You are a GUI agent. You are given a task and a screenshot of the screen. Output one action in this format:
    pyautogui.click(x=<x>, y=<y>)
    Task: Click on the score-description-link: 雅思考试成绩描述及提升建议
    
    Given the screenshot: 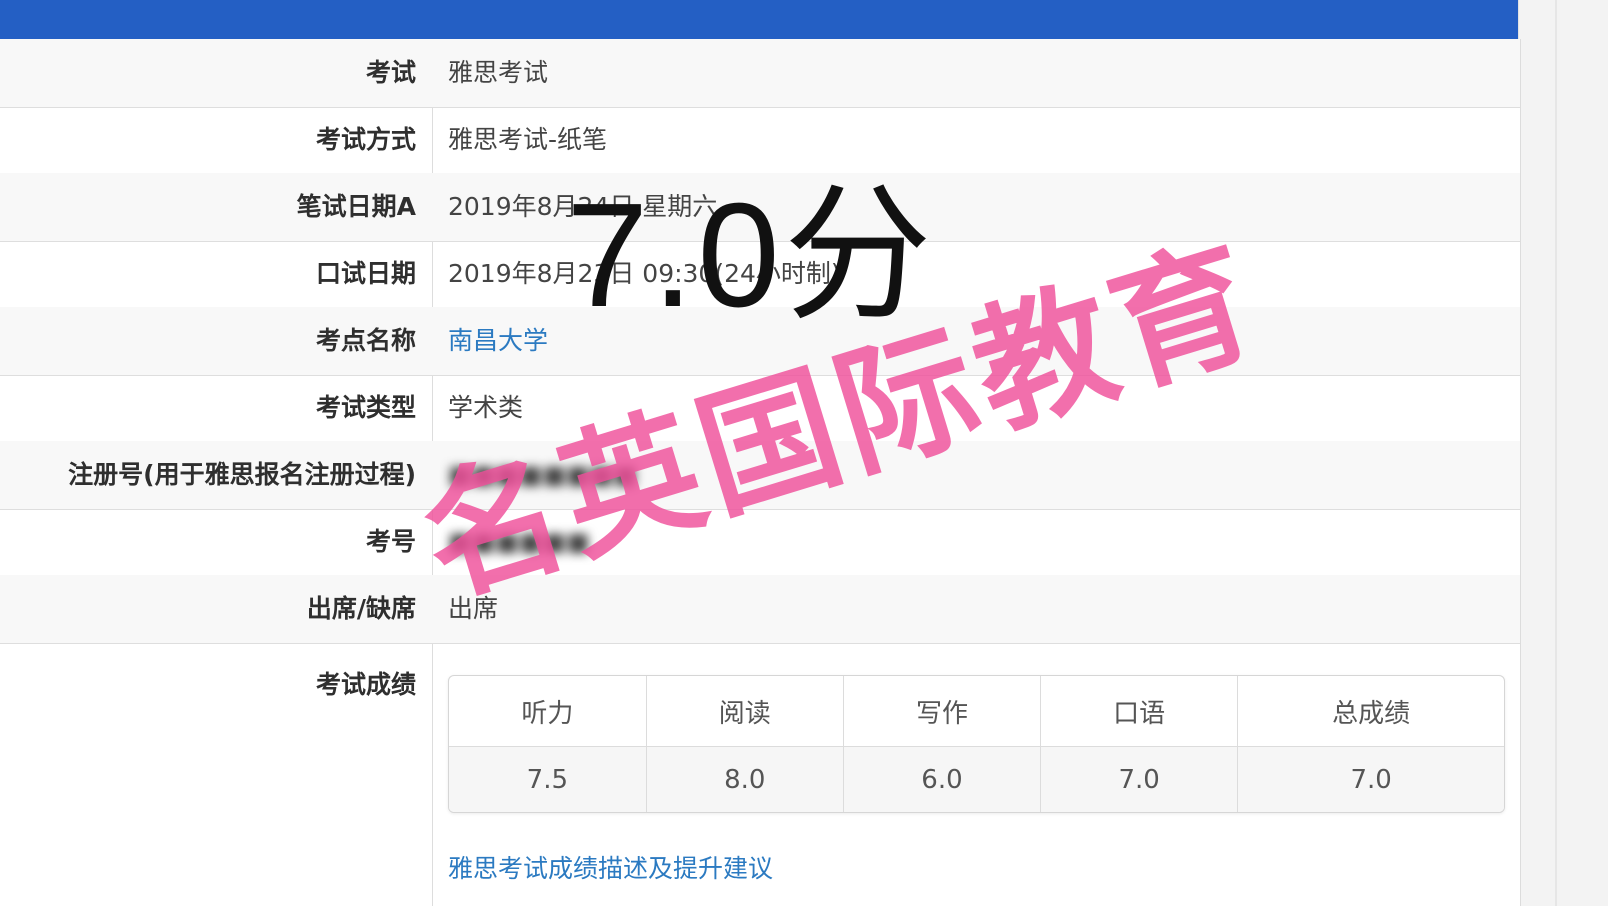 What is the action you would take?
    pyautogui.click(x=610, y=867)
    